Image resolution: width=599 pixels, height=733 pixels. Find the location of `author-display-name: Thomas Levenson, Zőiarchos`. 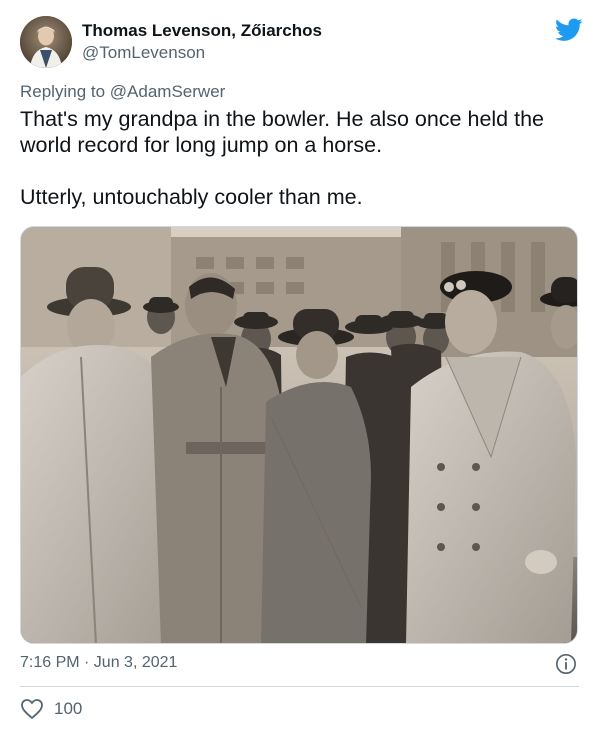

author-display-name: Thomas Levenson, Zőiarchos is located at coordinates (202, 31).